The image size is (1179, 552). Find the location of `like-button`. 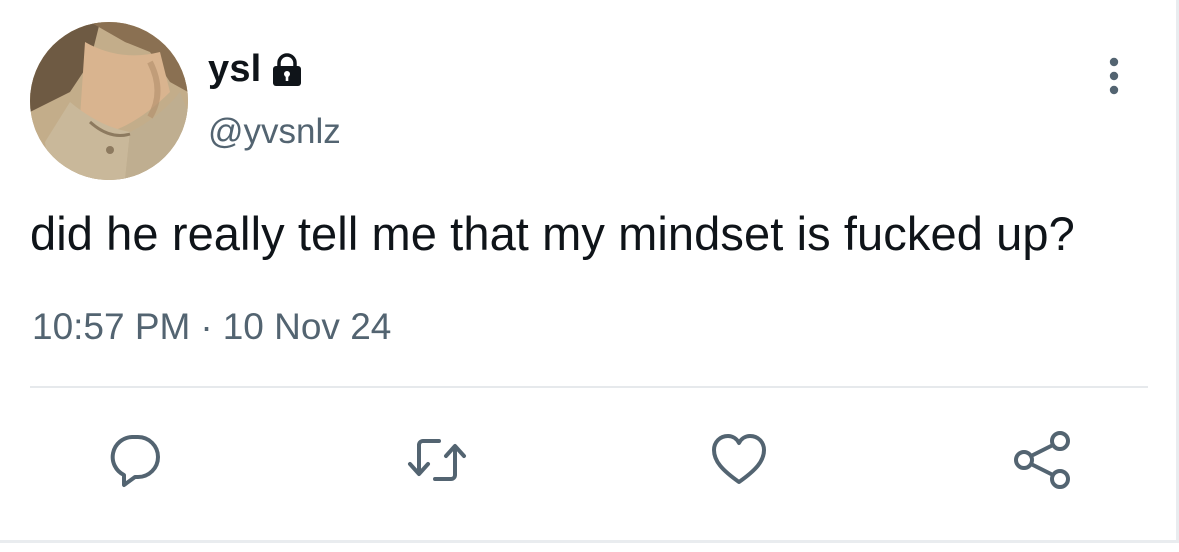

like-button is located at coordinates (739, 460).